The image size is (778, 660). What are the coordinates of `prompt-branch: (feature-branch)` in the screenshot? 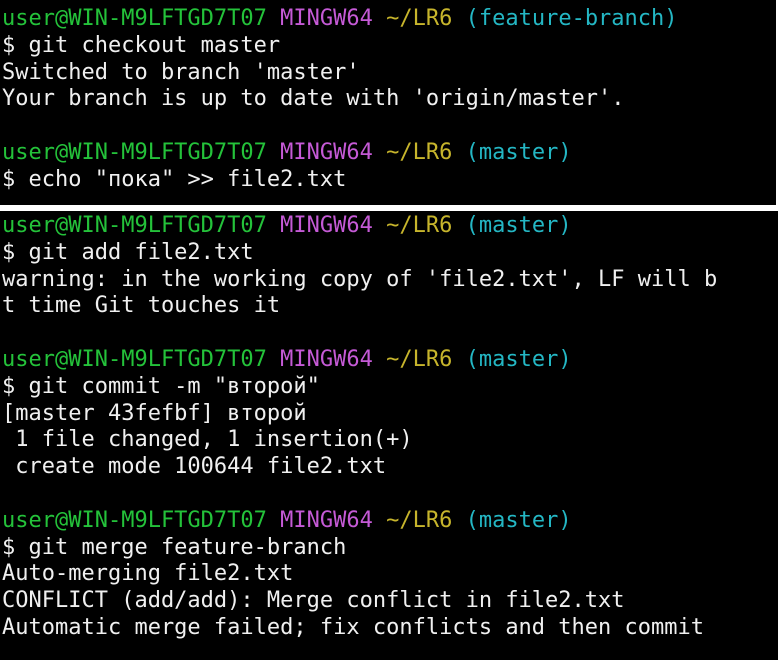 It's located at (571, 18).